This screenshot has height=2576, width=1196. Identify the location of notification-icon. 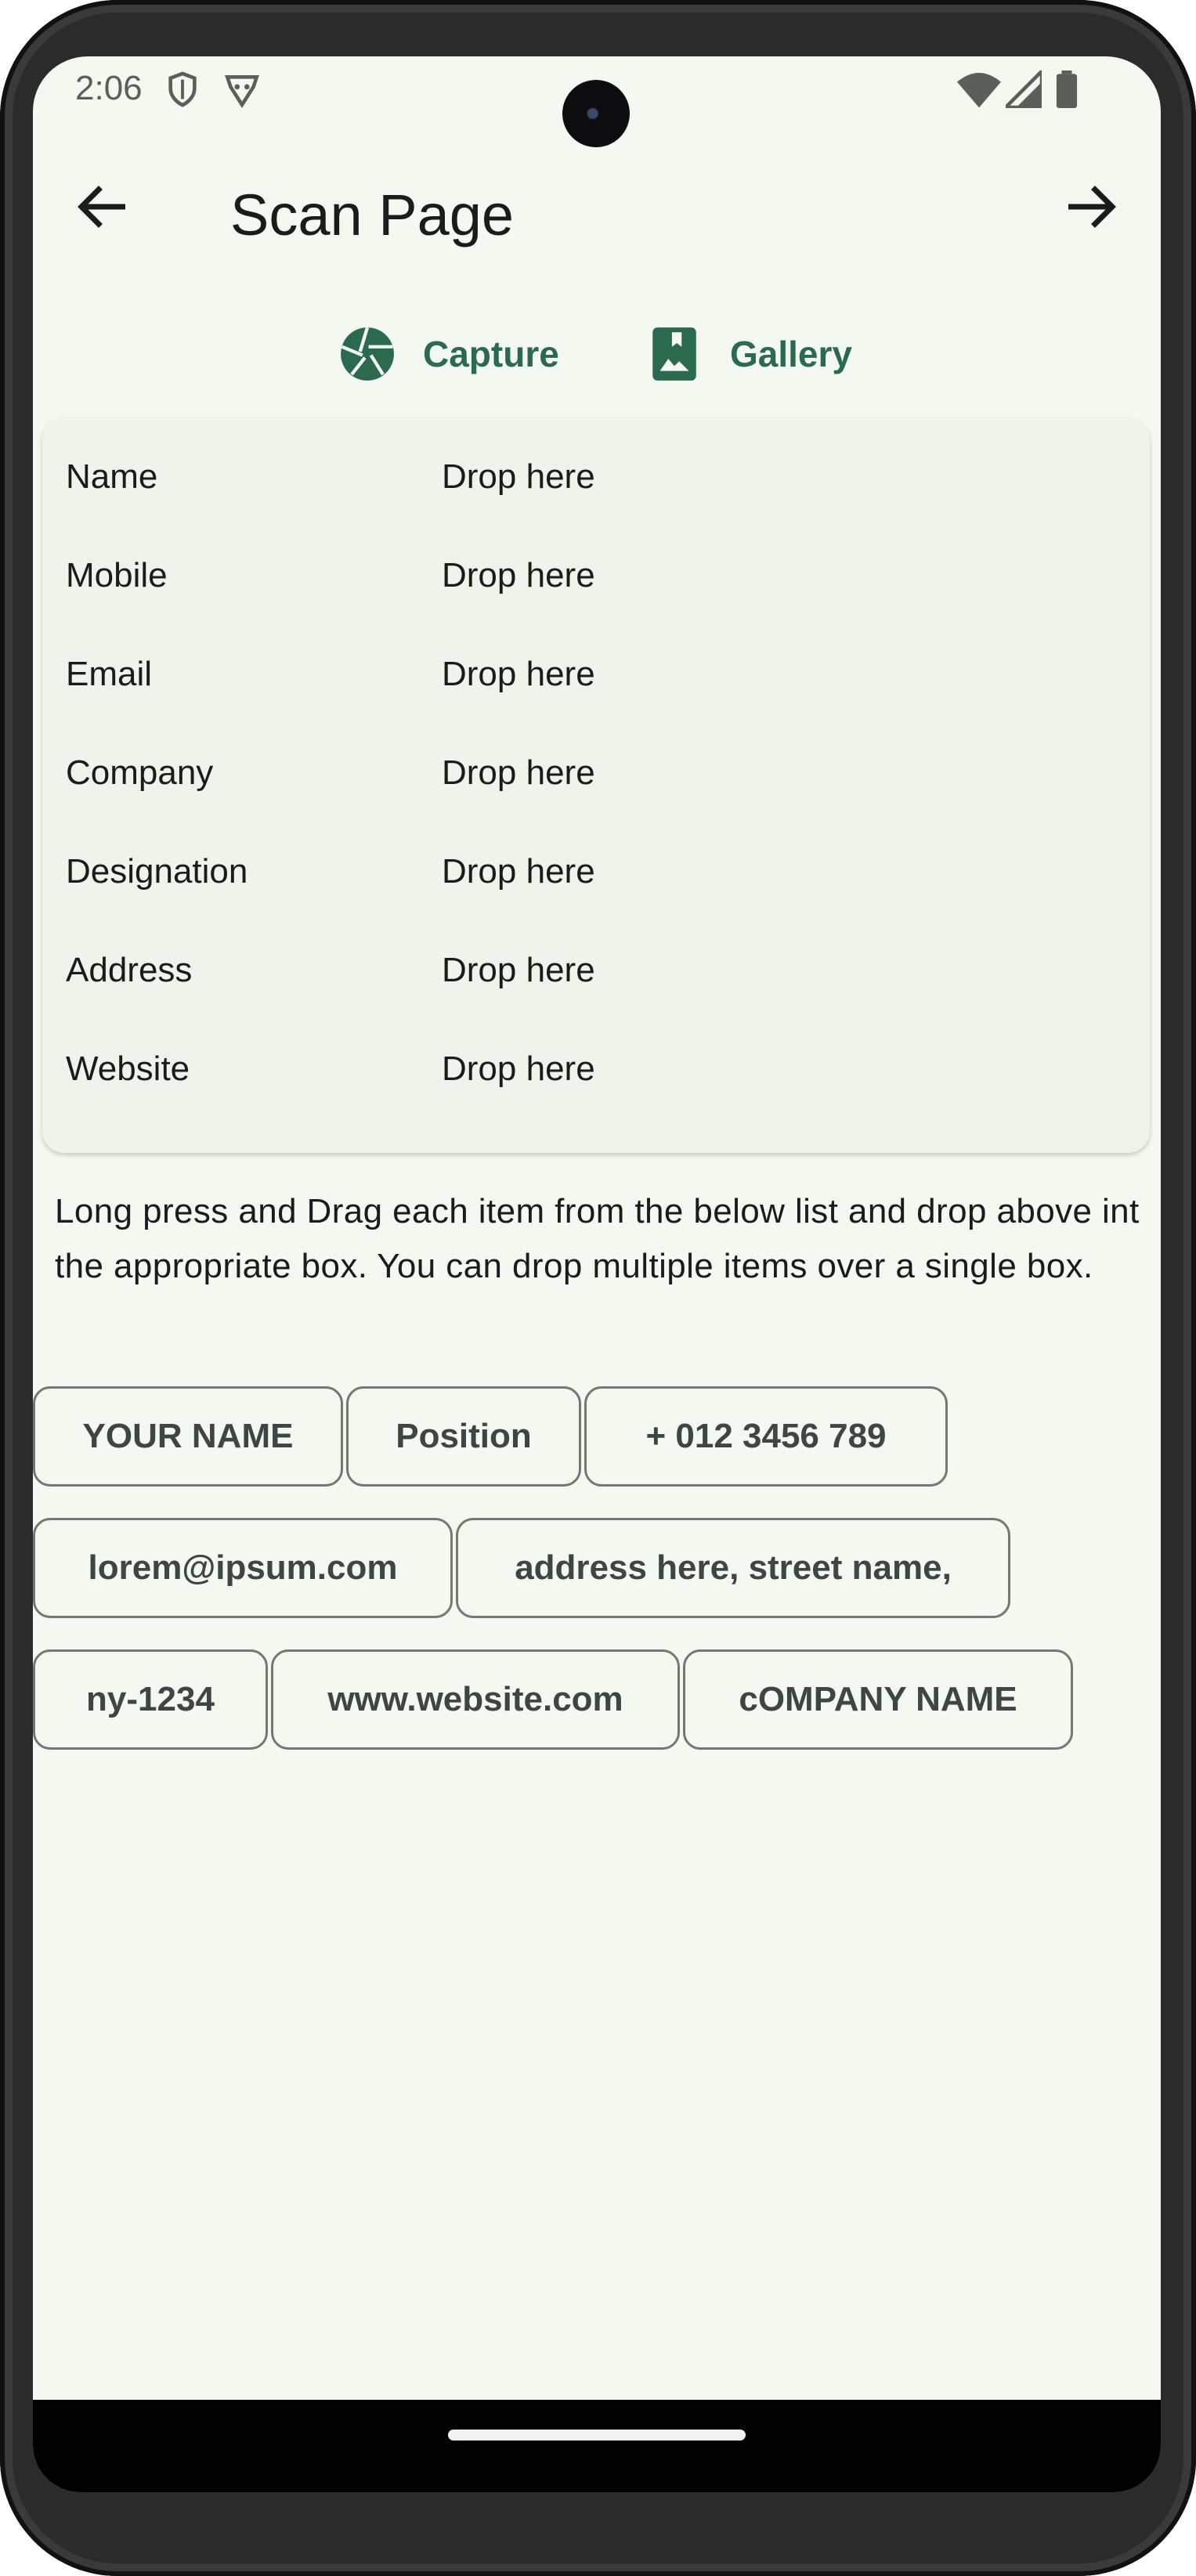
(242, 92).